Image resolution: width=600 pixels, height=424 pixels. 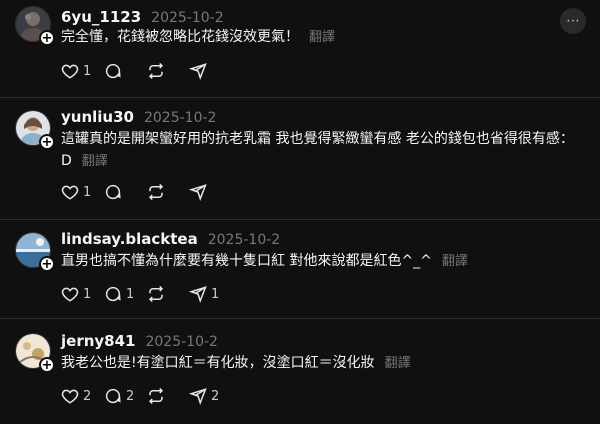 I want to click on reply-button: 2, so click(x=125, y=396).